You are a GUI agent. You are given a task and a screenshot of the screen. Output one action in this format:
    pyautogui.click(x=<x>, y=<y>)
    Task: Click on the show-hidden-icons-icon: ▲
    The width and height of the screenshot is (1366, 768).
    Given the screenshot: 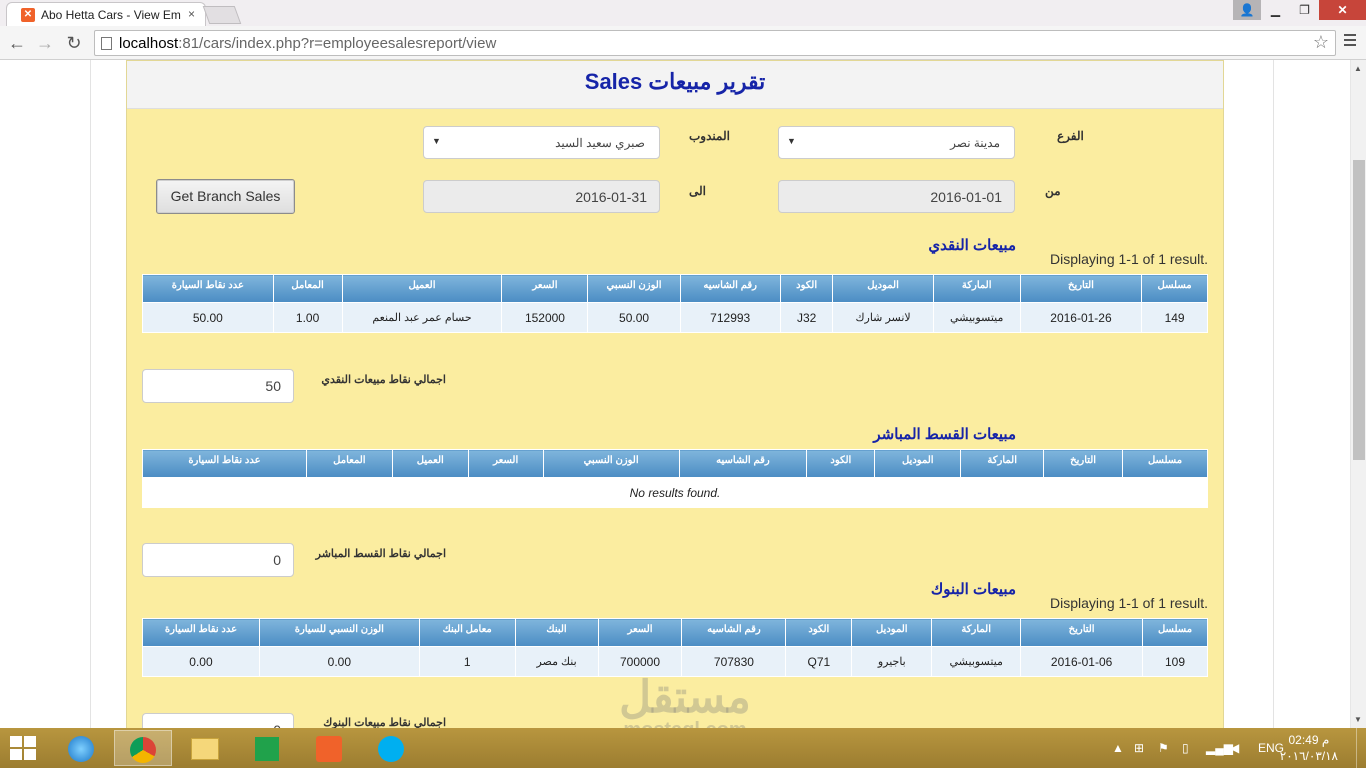 What is the action you would take?
    pyautogui.click(x=1118, y=748)
    